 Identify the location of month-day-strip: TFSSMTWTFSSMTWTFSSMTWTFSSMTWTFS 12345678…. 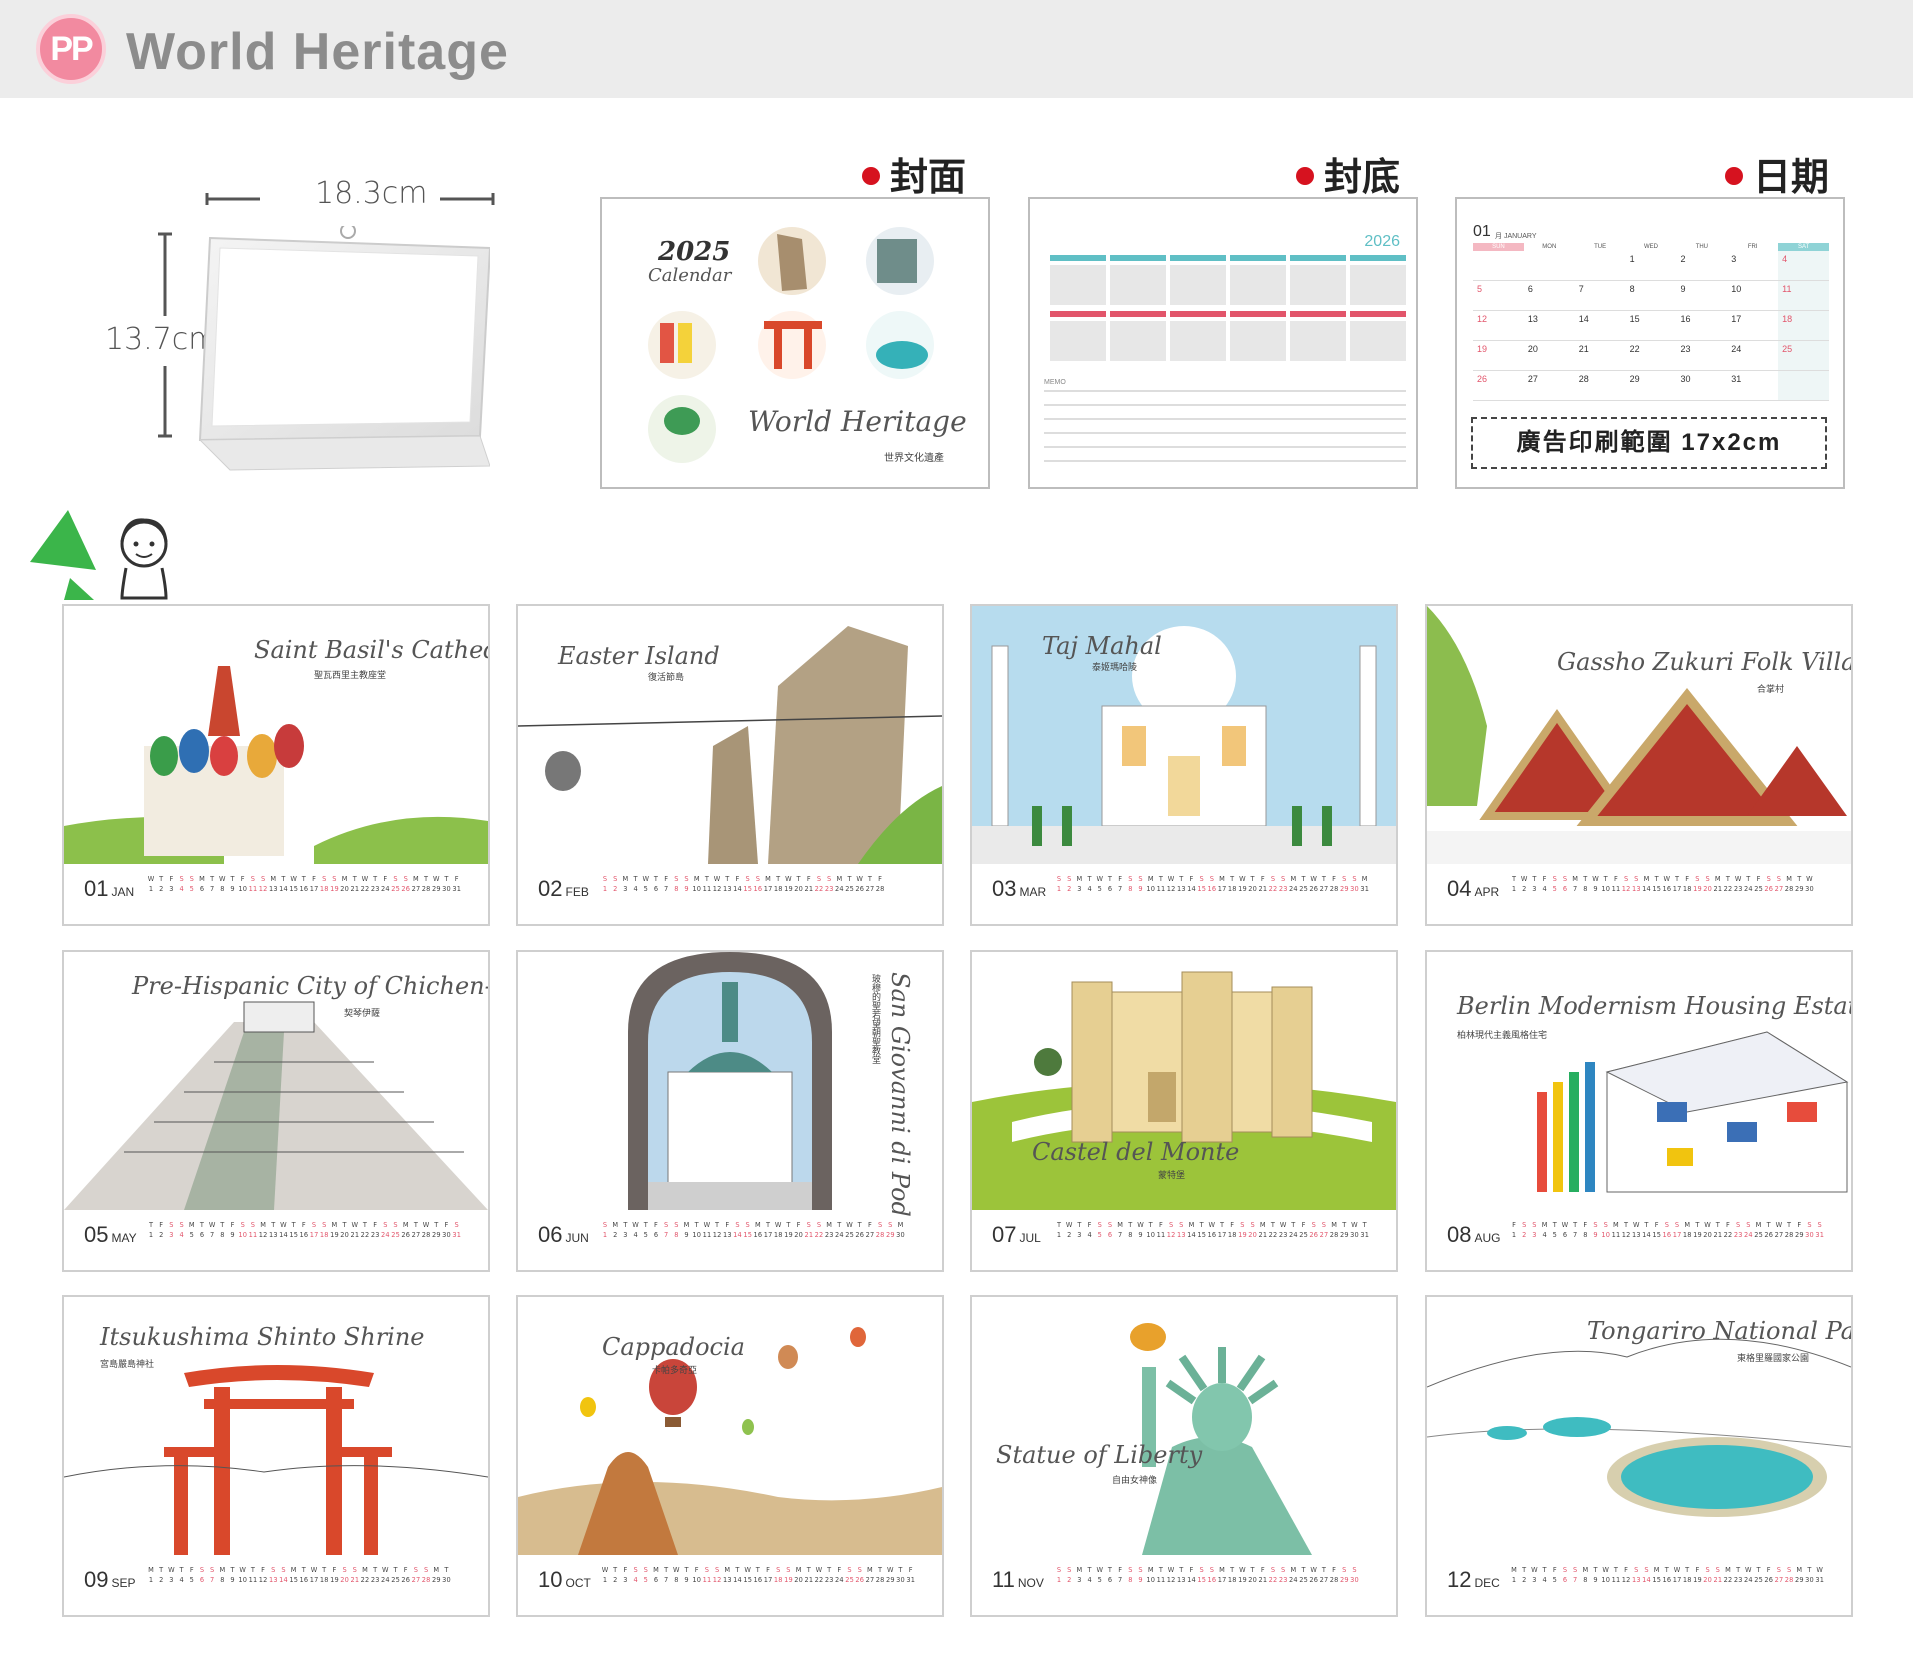
(305, 1230).